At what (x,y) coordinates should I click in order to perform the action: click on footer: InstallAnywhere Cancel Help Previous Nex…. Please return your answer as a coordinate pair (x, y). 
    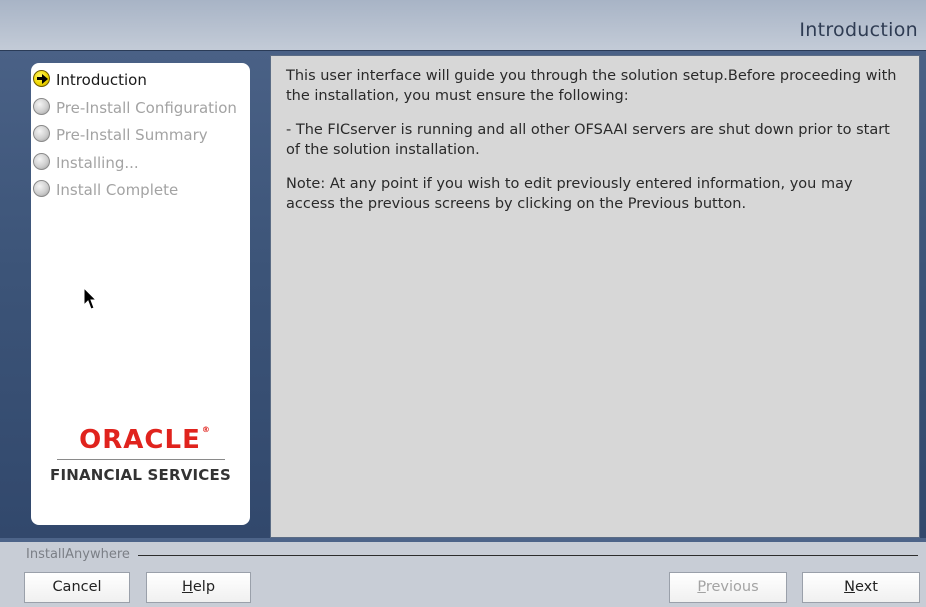
    Looking at the image, I should click on (463, 572).